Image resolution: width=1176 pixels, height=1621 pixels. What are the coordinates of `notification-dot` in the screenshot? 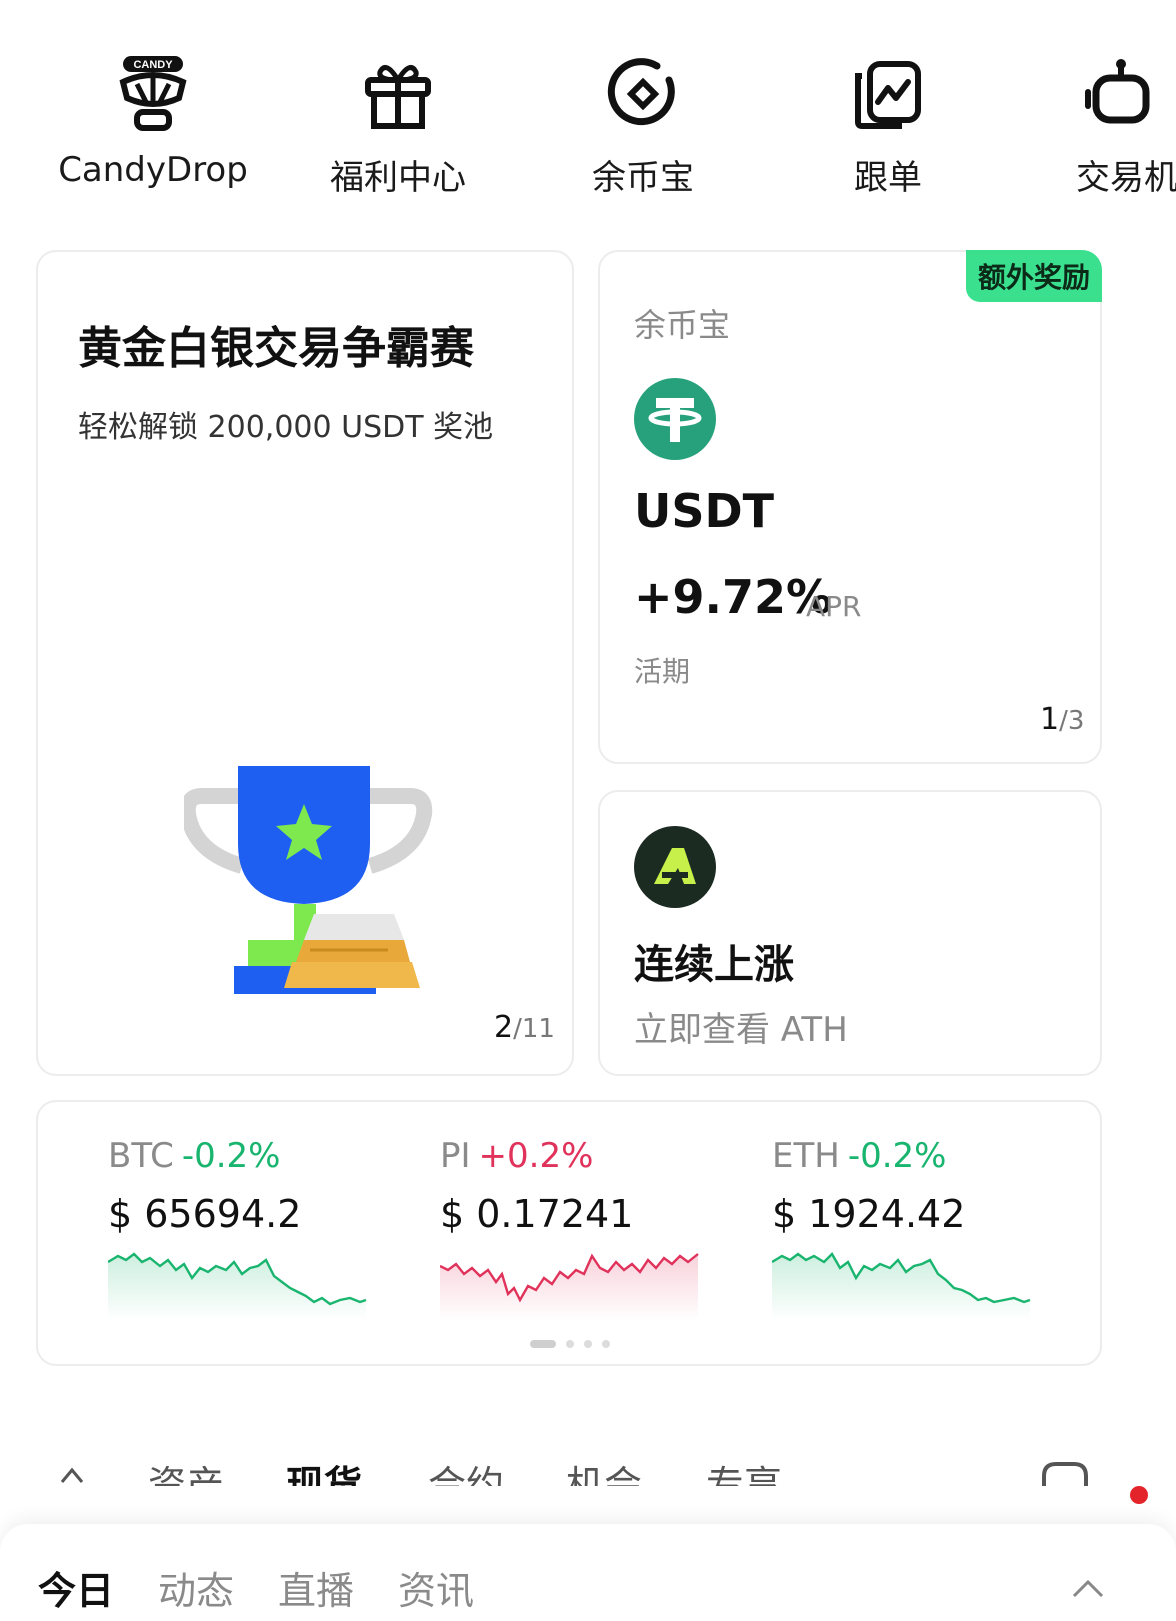 It's located at (1139, 1495).